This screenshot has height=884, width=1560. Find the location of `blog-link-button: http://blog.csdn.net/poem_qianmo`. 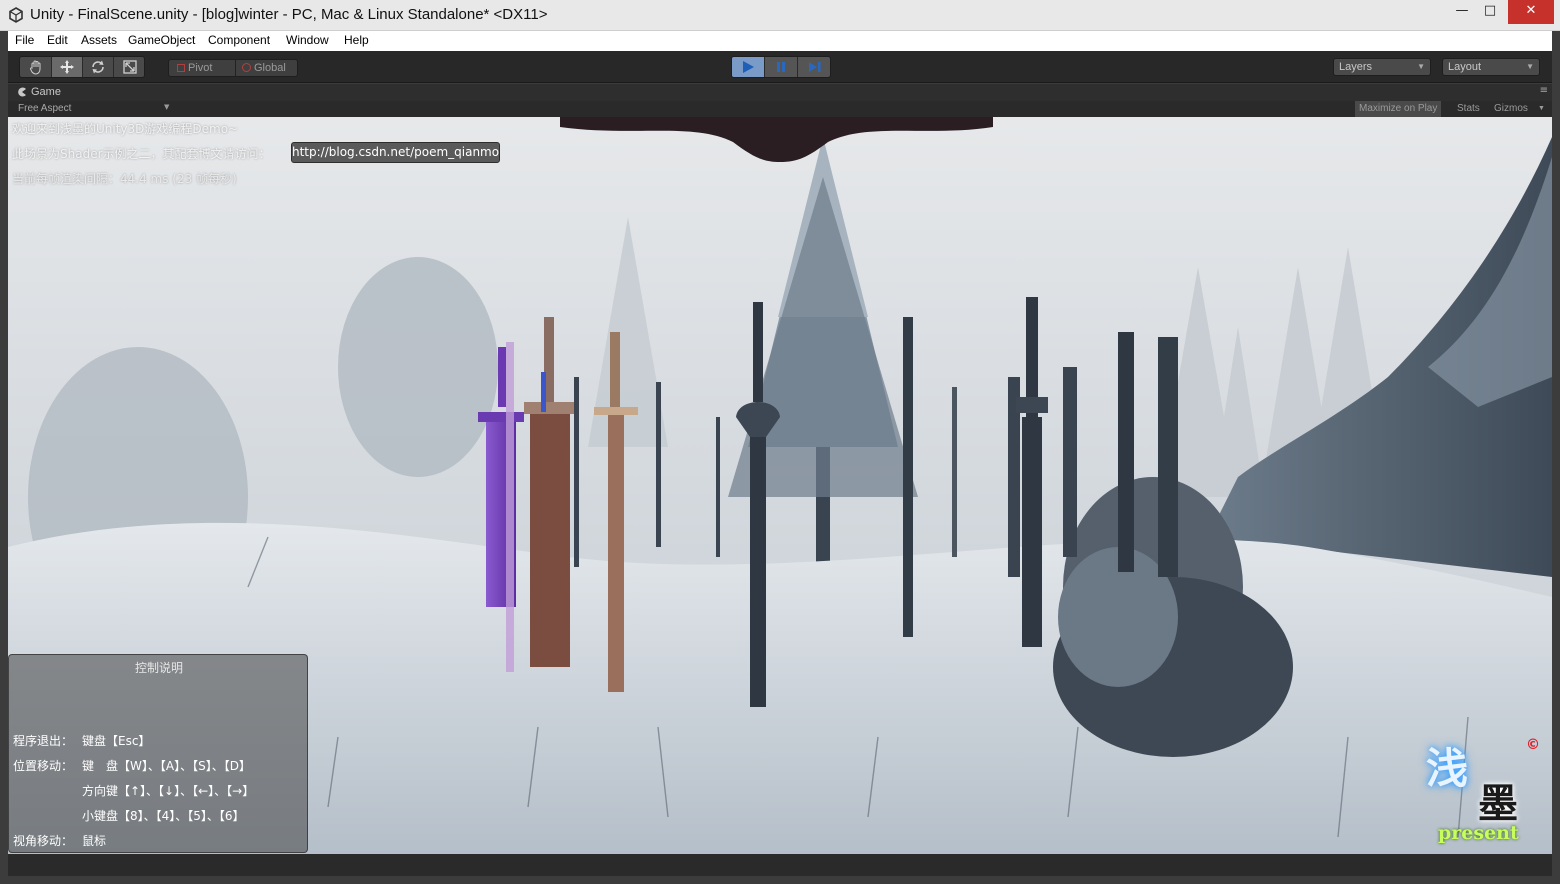

blog-link-button: http://blog.csdn.net/poem_qianmo is located at coordinates (395, 152).